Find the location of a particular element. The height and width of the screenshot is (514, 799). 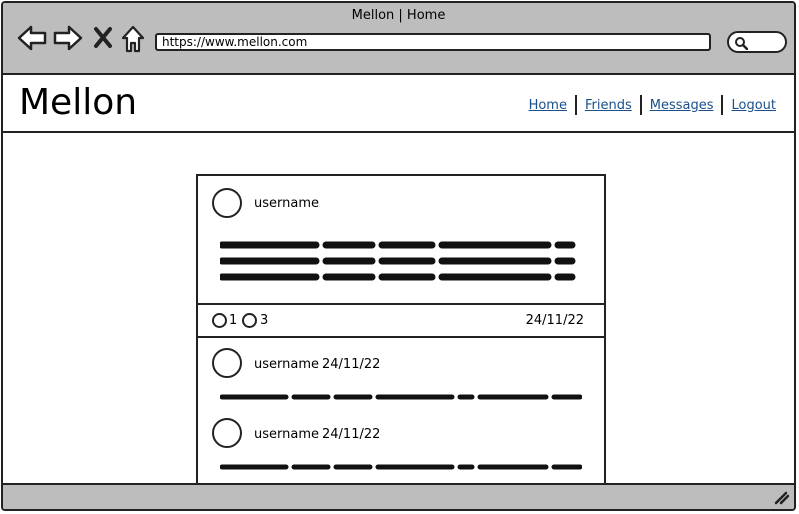

post-date: 24/11/22 is located at coordinates (554, 320).